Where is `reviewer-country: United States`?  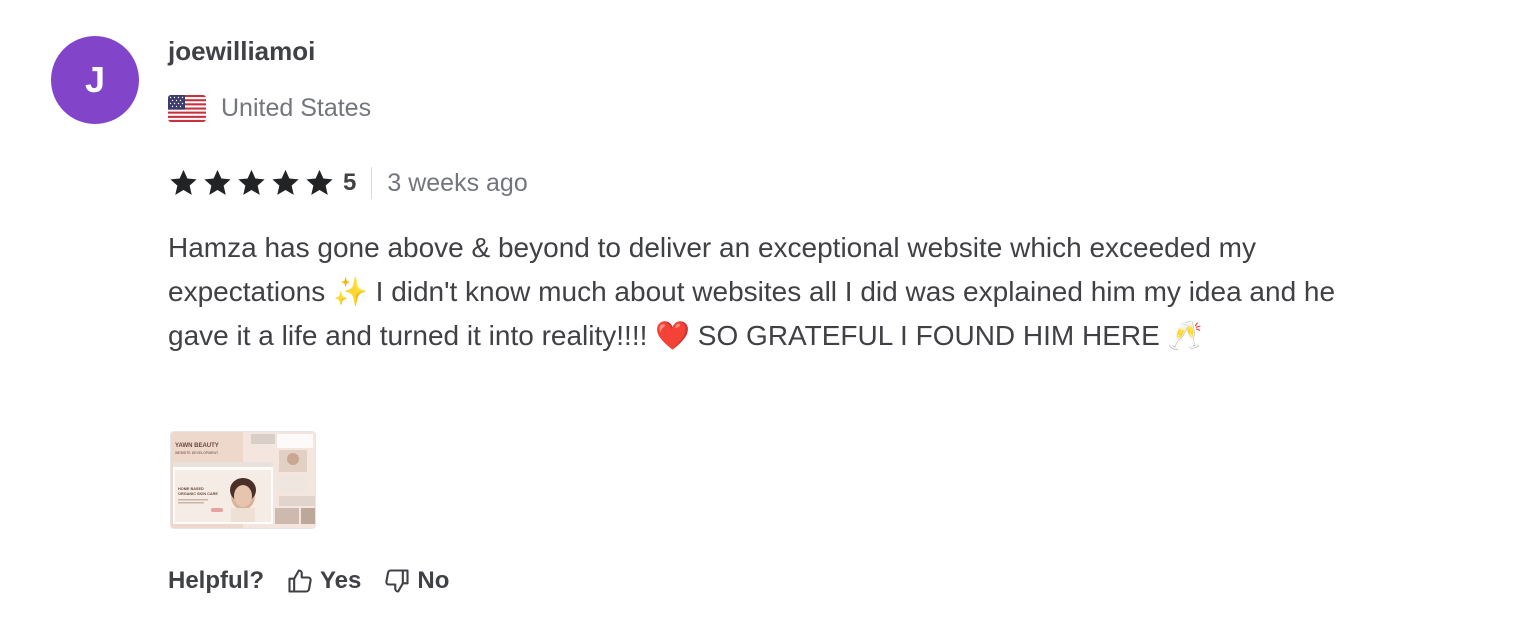
reviewer-country: United States is located at coordinates (269, 108).